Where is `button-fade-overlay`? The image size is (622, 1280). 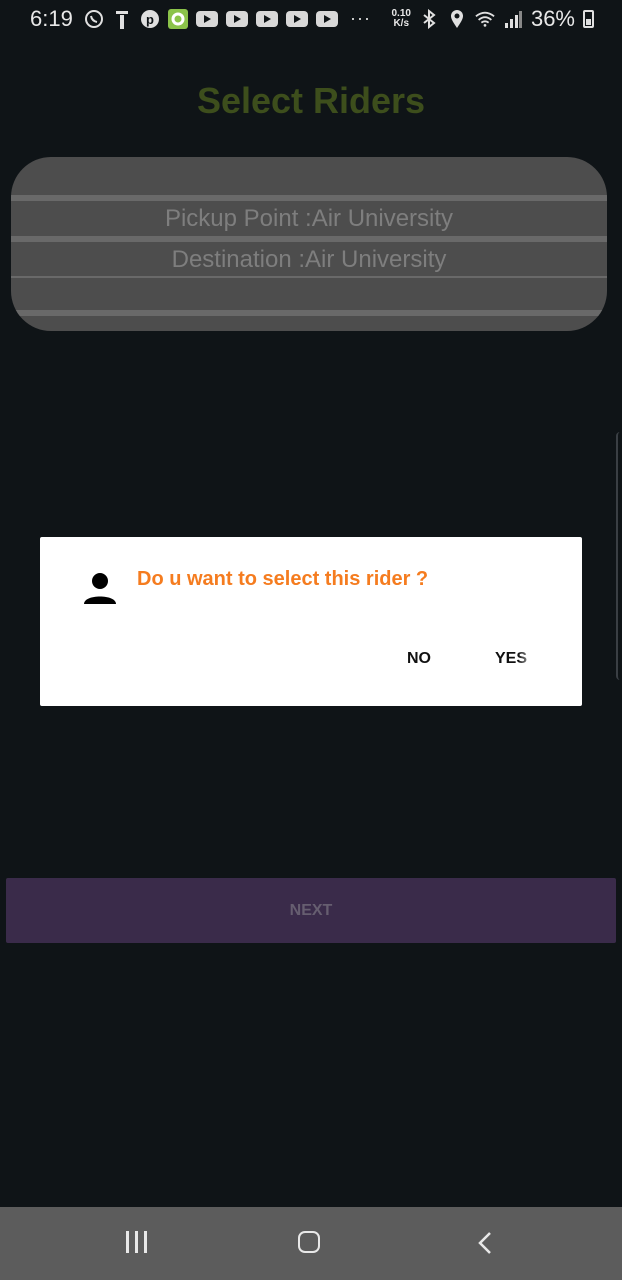 button-fade-overlay is located at coordinates (532, 658).